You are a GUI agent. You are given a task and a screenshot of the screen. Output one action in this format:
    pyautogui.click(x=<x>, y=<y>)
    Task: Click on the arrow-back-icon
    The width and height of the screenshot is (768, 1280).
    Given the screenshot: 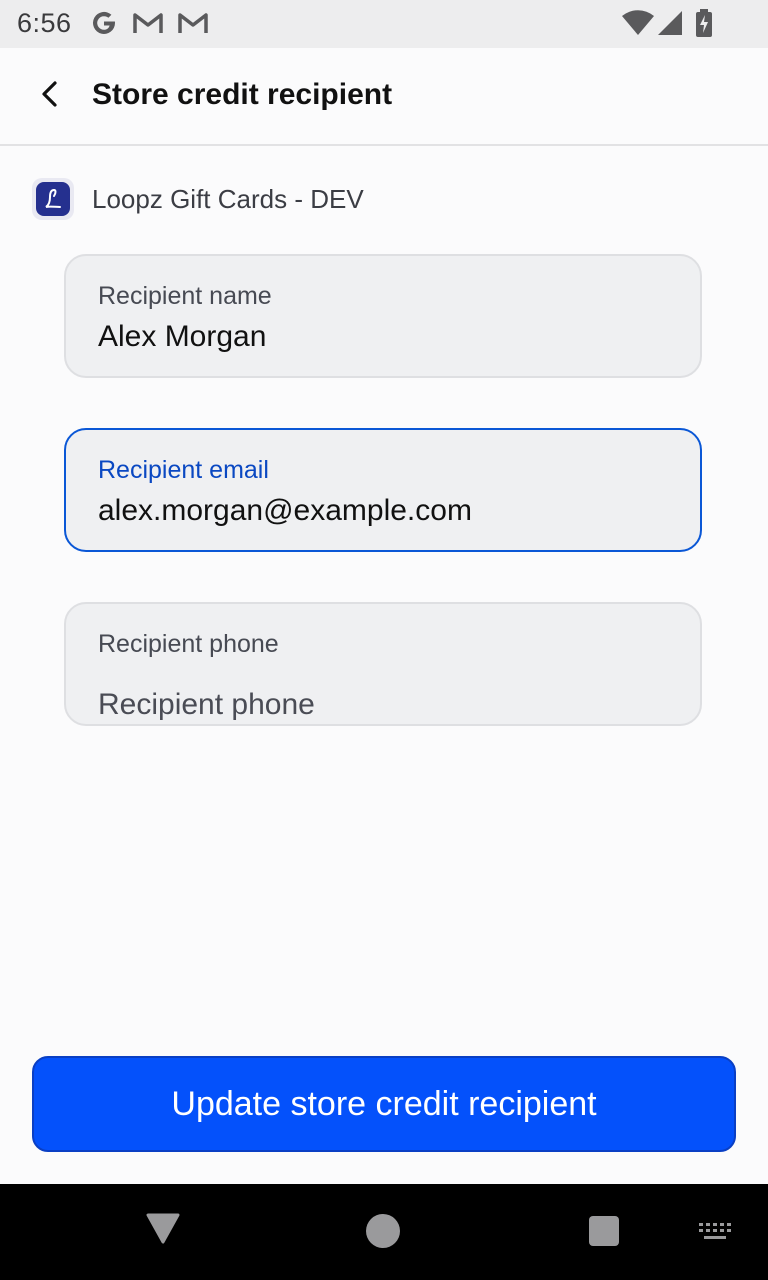 What is the action you would take?
    pyautogui.click(x=50, y=96)
    